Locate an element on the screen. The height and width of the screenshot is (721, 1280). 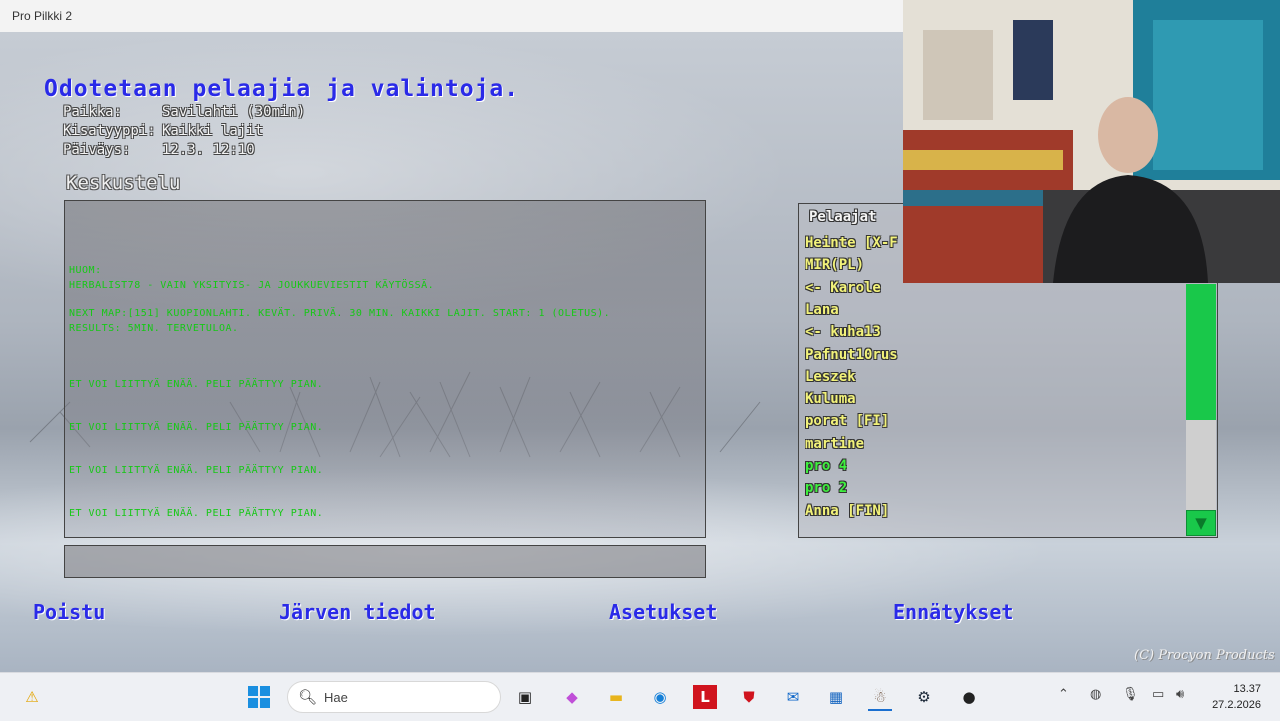
player-list-item: martine is located at coordinates (834, 444).